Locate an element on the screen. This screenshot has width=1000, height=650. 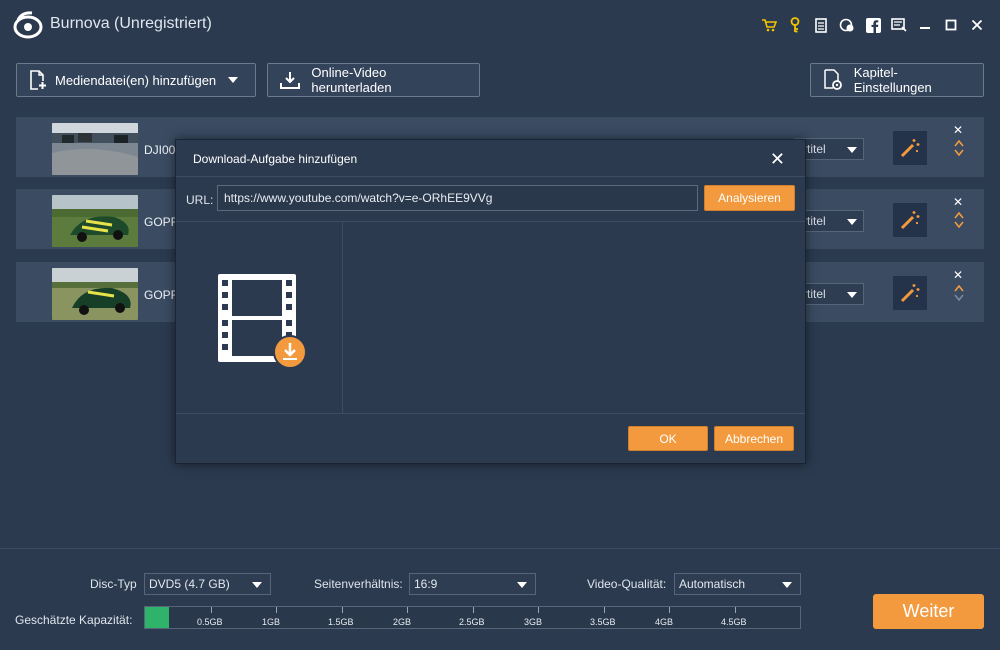
capacity-bar: 0.5GB 1GB 1.5GB 2GB 2.5GB 3GB 3.5GB 4GB 4.5GB is located at coordinates (472, 617).